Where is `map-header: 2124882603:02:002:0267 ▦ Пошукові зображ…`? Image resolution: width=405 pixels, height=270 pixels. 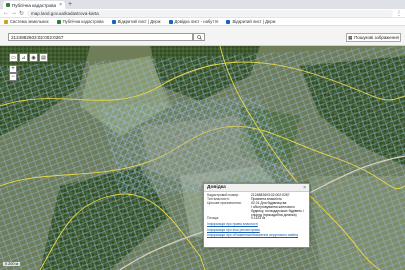
map-header: 2124882603:02:002:0267 ▦ Пошукові зображ… is located at coordinates (202, 36).